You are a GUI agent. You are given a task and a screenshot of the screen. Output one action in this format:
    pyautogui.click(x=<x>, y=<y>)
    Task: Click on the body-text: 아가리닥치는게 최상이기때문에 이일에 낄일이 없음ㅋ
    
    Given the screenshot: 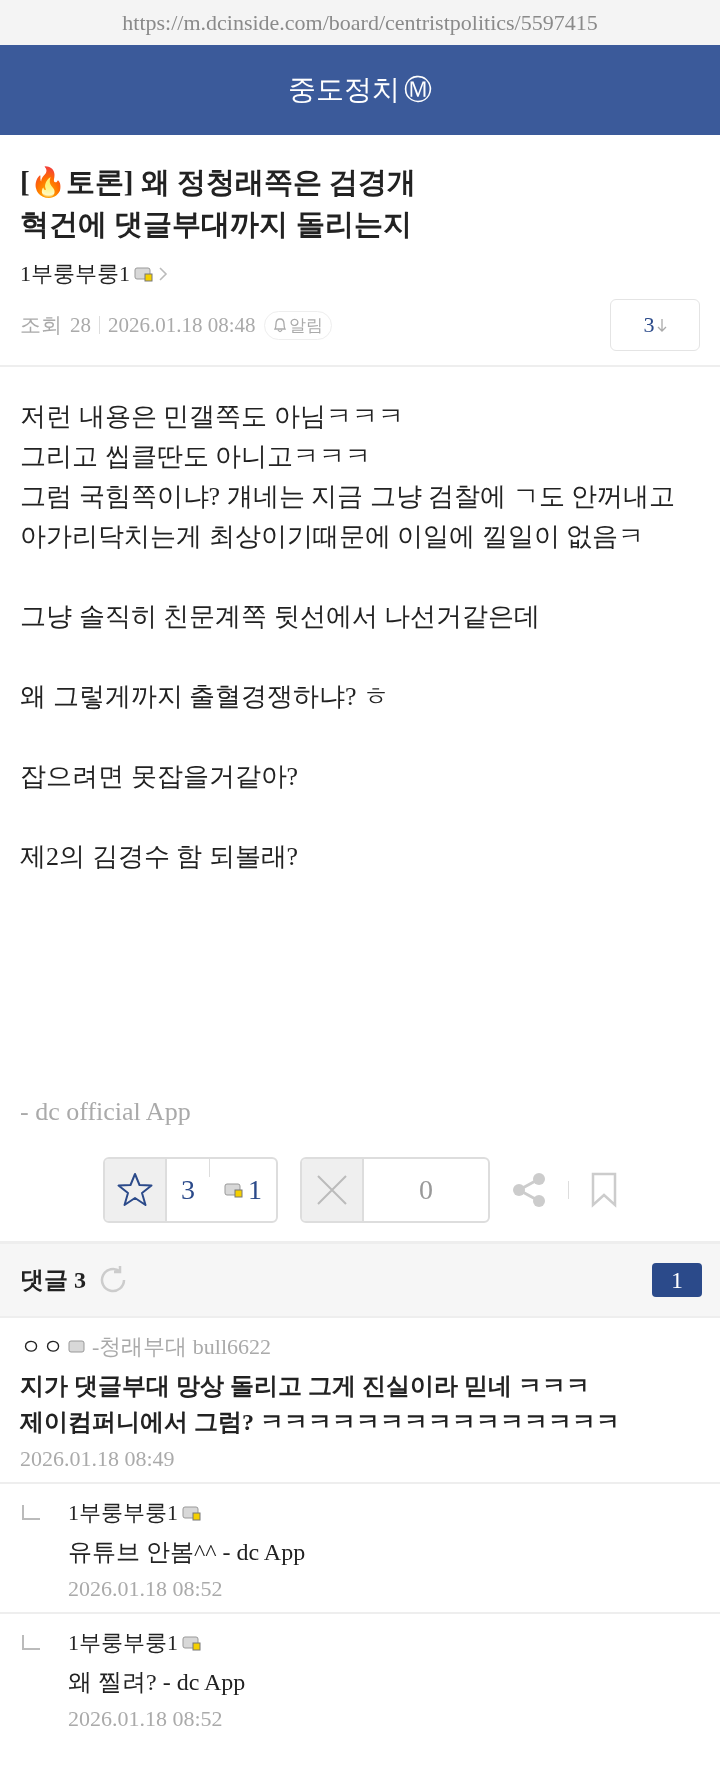 What is the action you would take?
    pyautogui.click(x=332, y=537)
    